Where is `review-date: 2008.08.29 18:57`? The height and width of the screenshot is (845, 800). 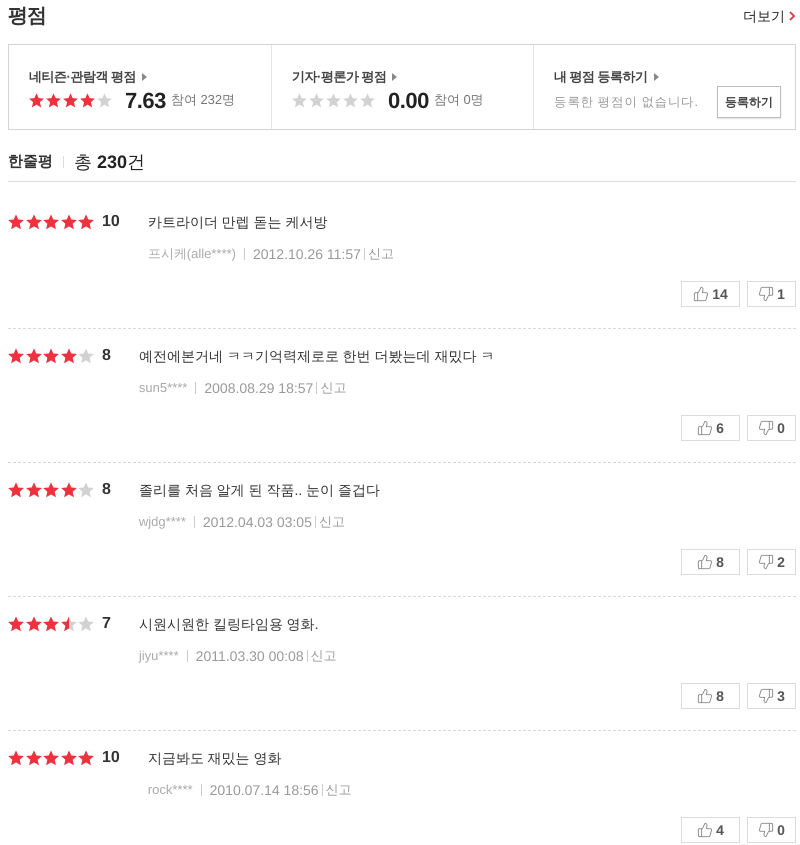 review-date: 2008.08.29 18:57 is located at coordinates (259, 388).